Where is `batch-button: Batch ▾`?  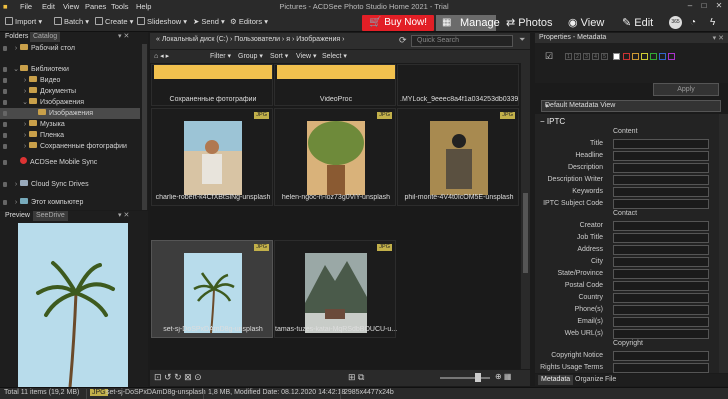
batch-button: Batch ▾ is located at coordinates (71, 21).